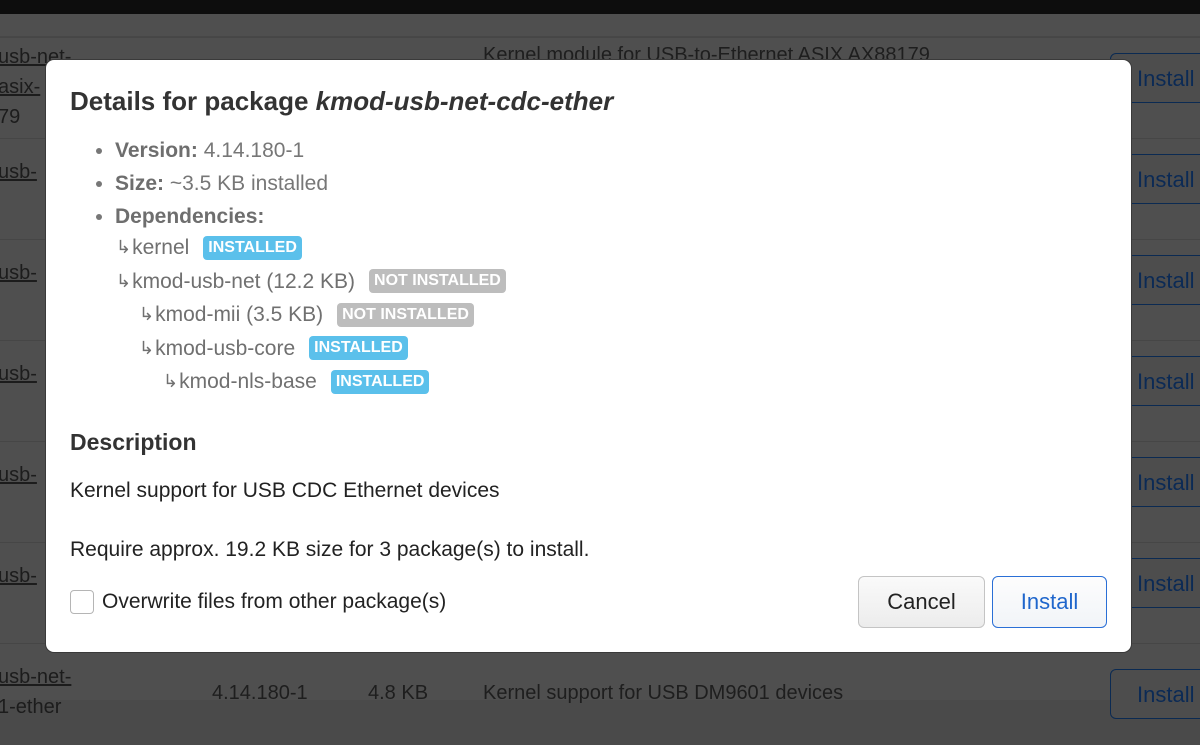  I want to click on package-name-line2: 1-ether, so click(31, 707).